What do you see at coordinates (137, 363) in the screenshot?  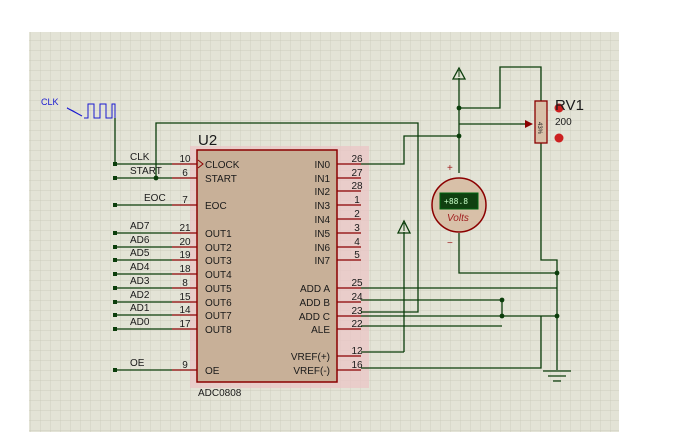 I see `net-label-oe: OE` at bounding box center [137, 363].